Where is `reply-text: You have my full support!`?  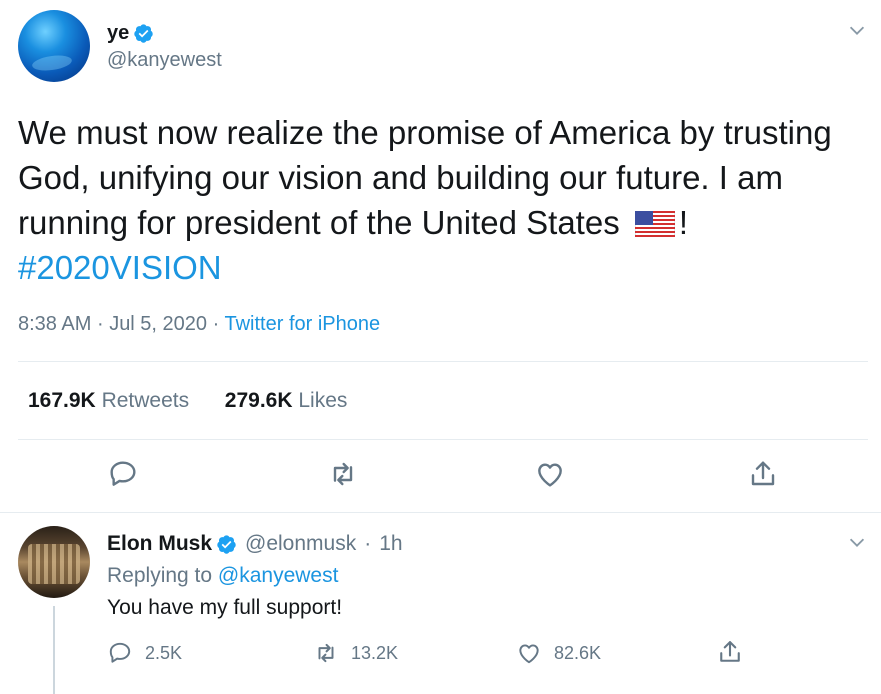
reply-text: You have my full support! is located at coordinates (225, 607).